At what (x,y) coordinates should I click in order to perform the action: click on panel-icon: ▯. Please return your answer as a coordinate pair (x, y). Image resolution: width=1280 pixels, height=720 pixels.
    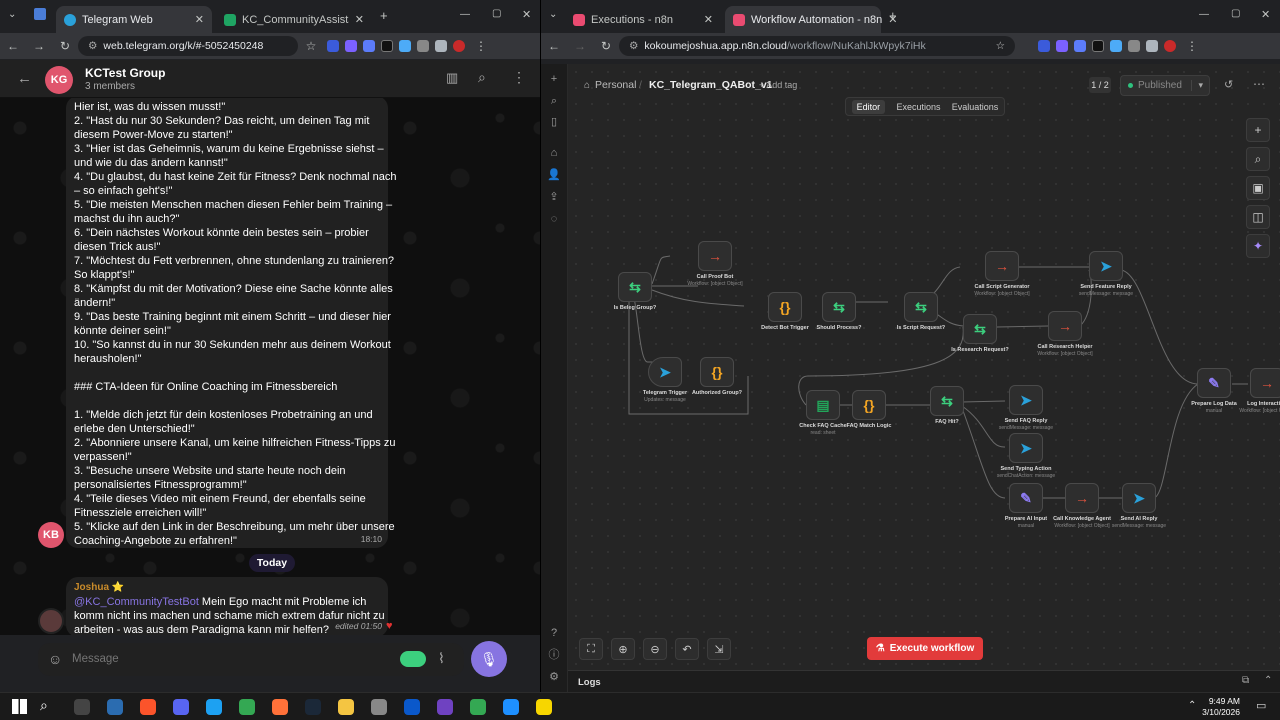
    Looking at the image, I should click on (554, 122).